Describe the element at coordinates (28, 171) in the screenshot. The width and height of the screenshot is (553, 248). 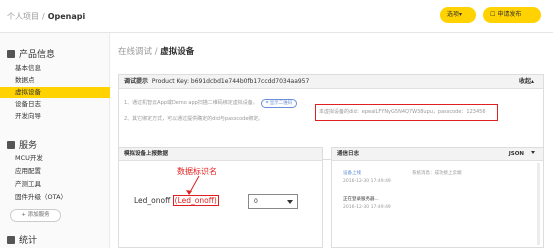
I see `sidebar-item-label: 应用配置` at that location.